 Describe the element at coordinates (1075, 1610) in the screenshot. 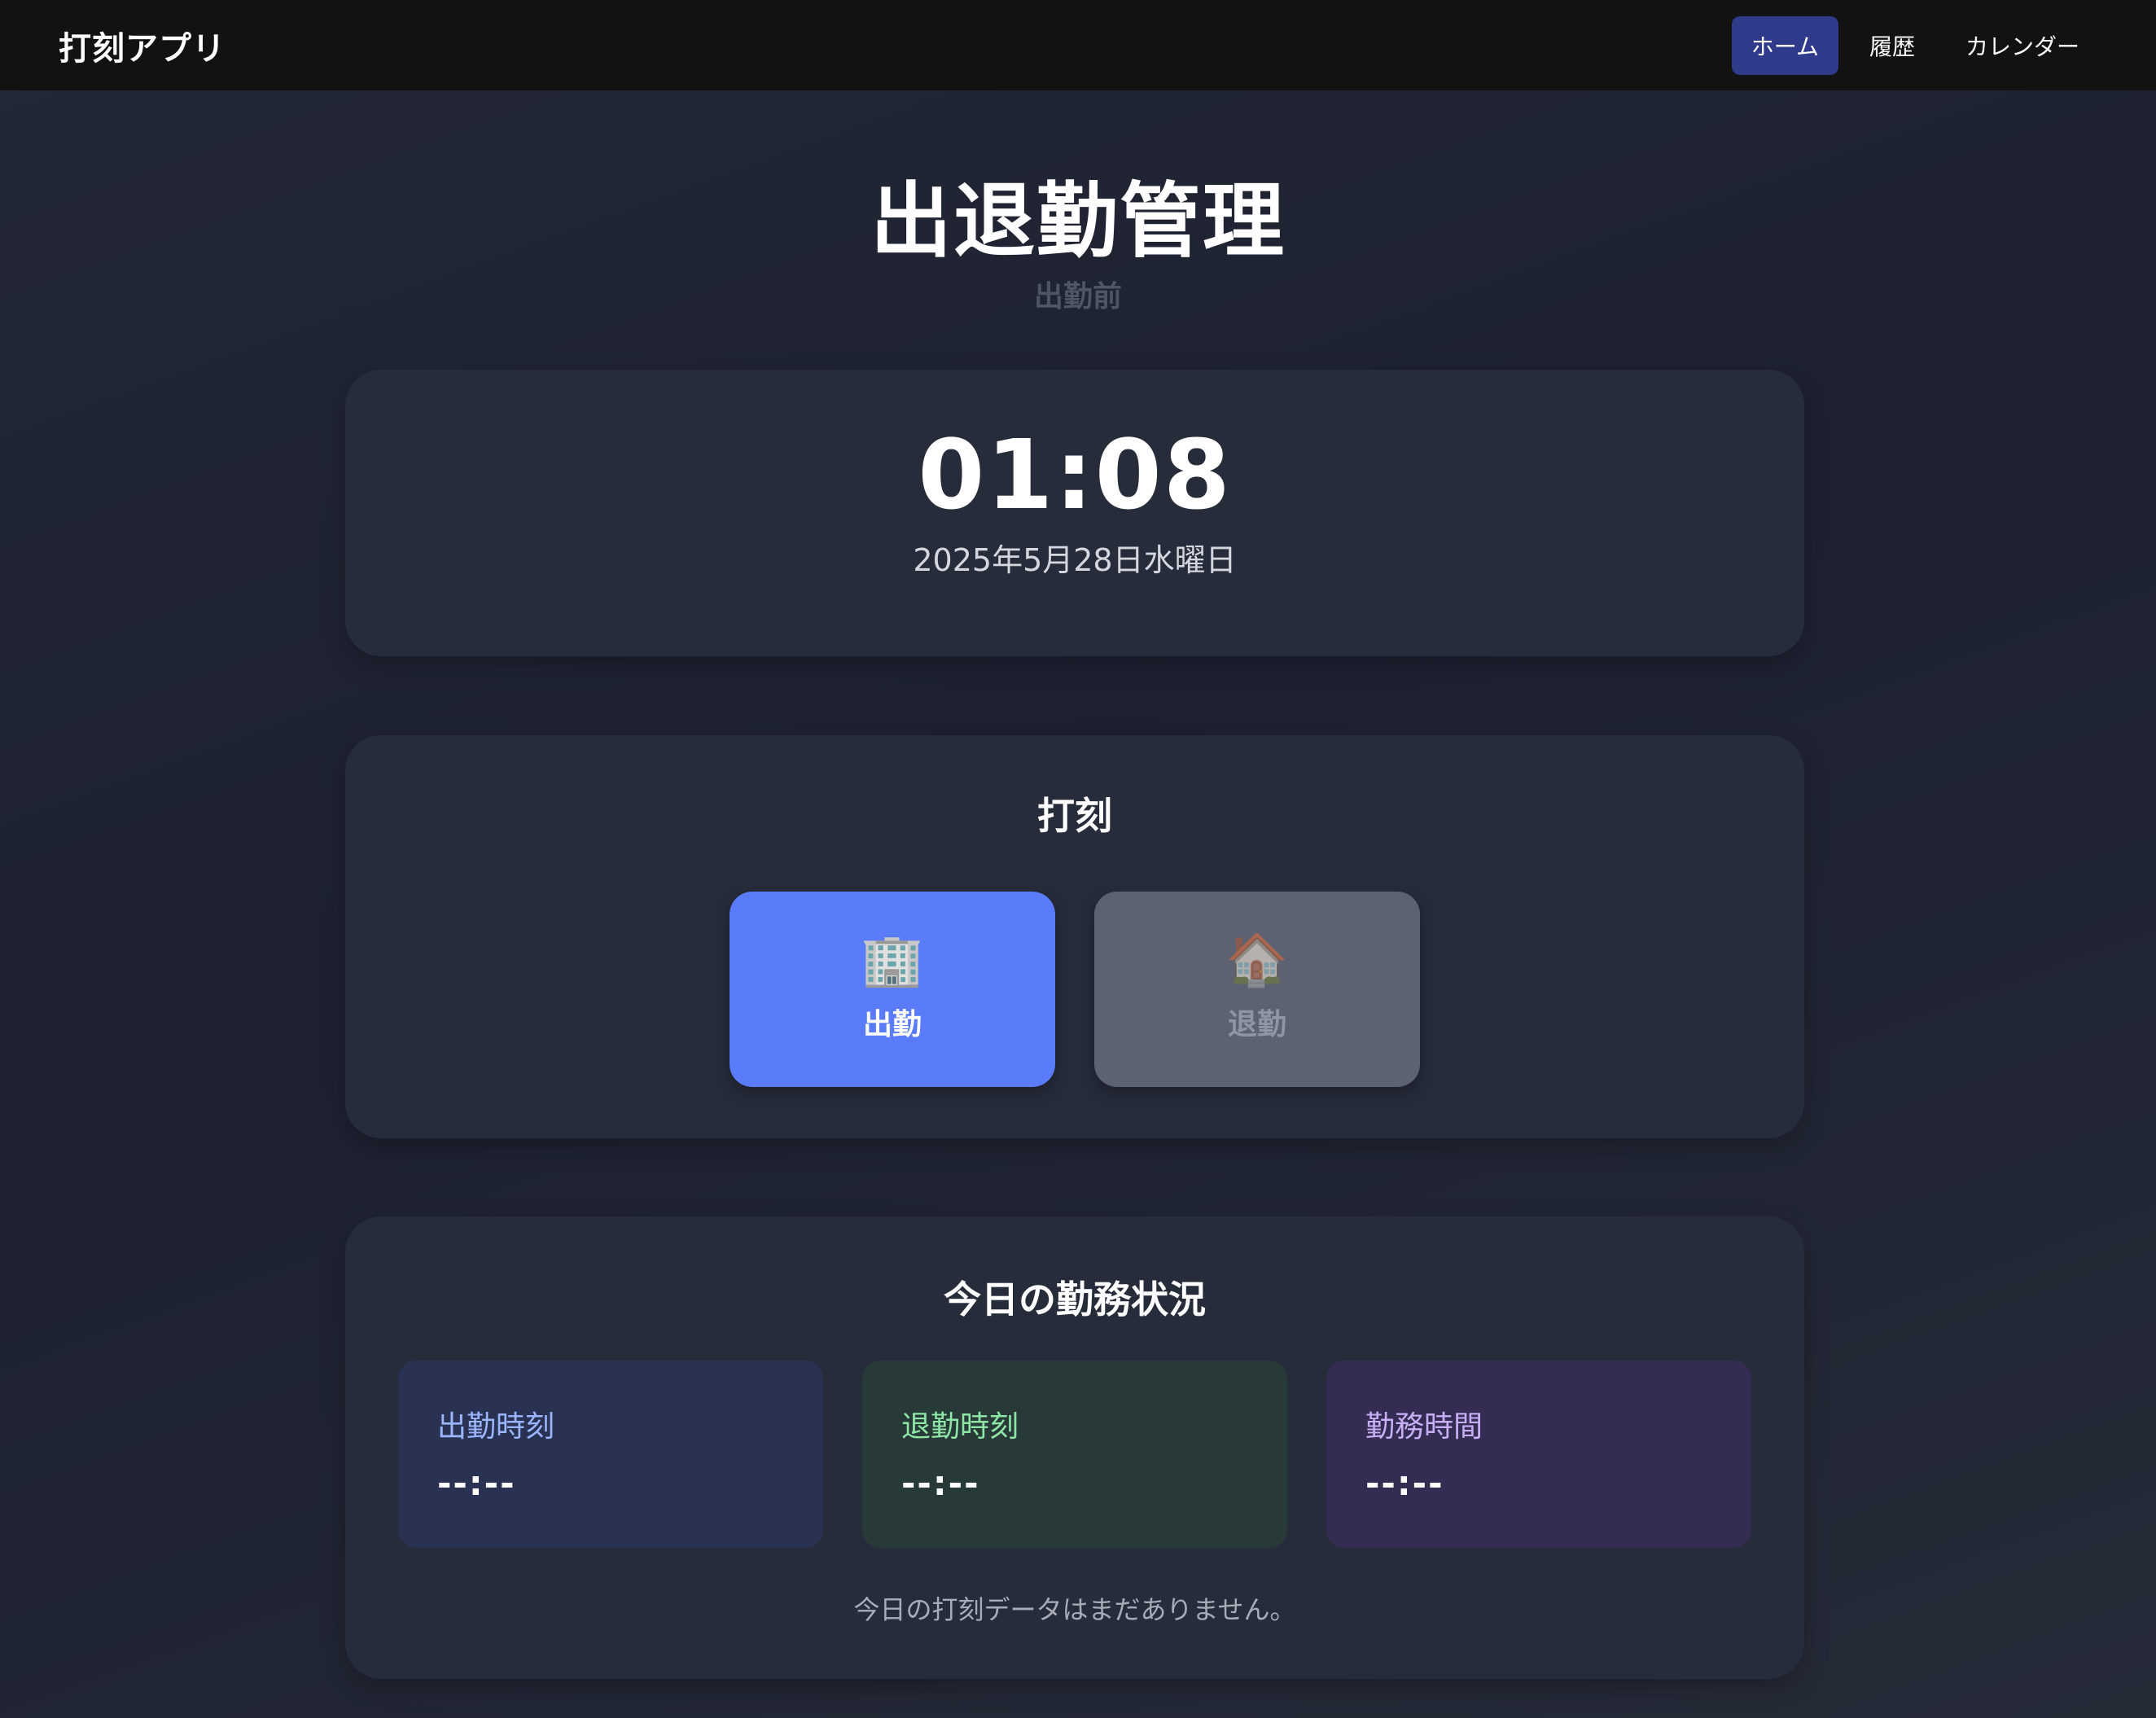

I see `empty-punch-message: 今日の打刻データはまだありません。` at that location.